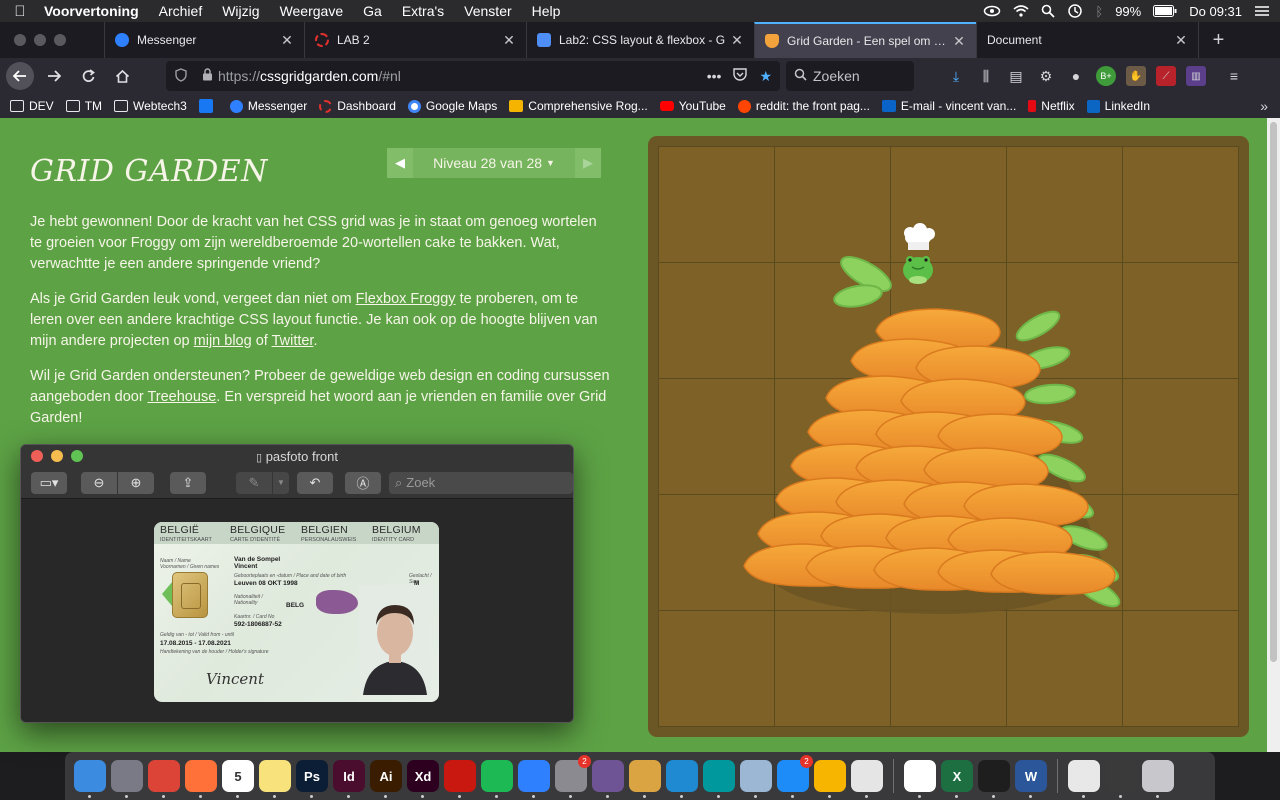 Image resolution: width=1280 pixels, height=800 pixels. Describe the element at coordinates (164, 779) in the screenshot. I see `chrome-icon` at that location.